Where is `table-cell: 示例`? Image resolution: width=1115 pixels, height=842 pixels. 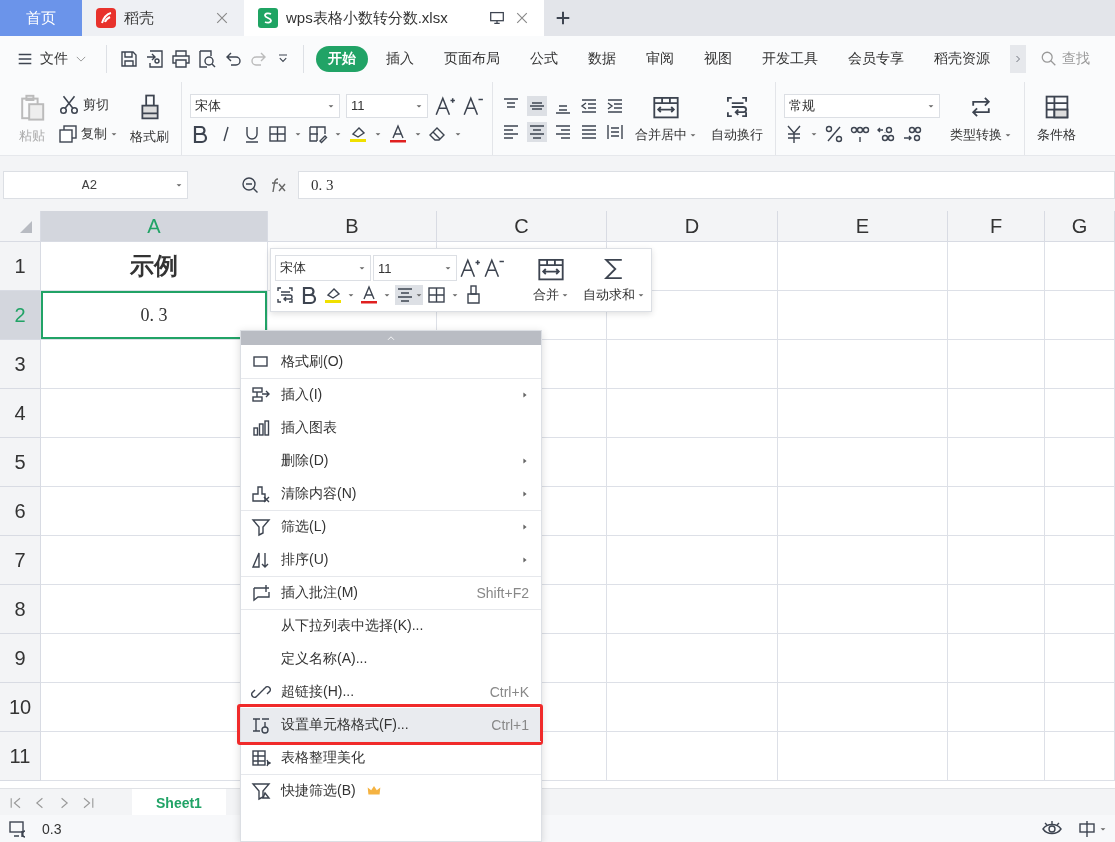
table-cell: 示例 is located at coordinates (154, 266).